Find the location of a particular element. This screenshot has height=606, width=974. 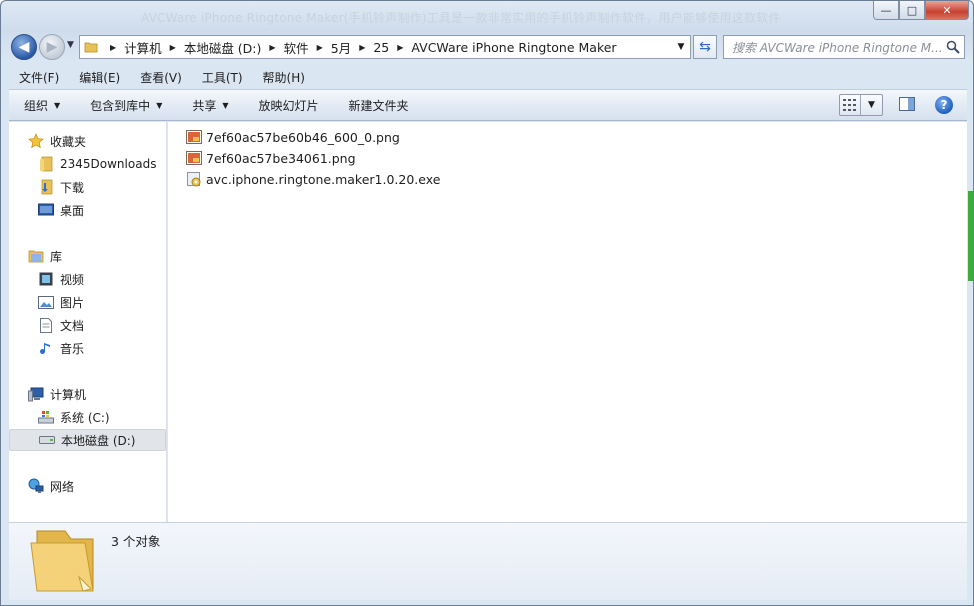

back-button: ◀ is located at coordinates (24, 47).